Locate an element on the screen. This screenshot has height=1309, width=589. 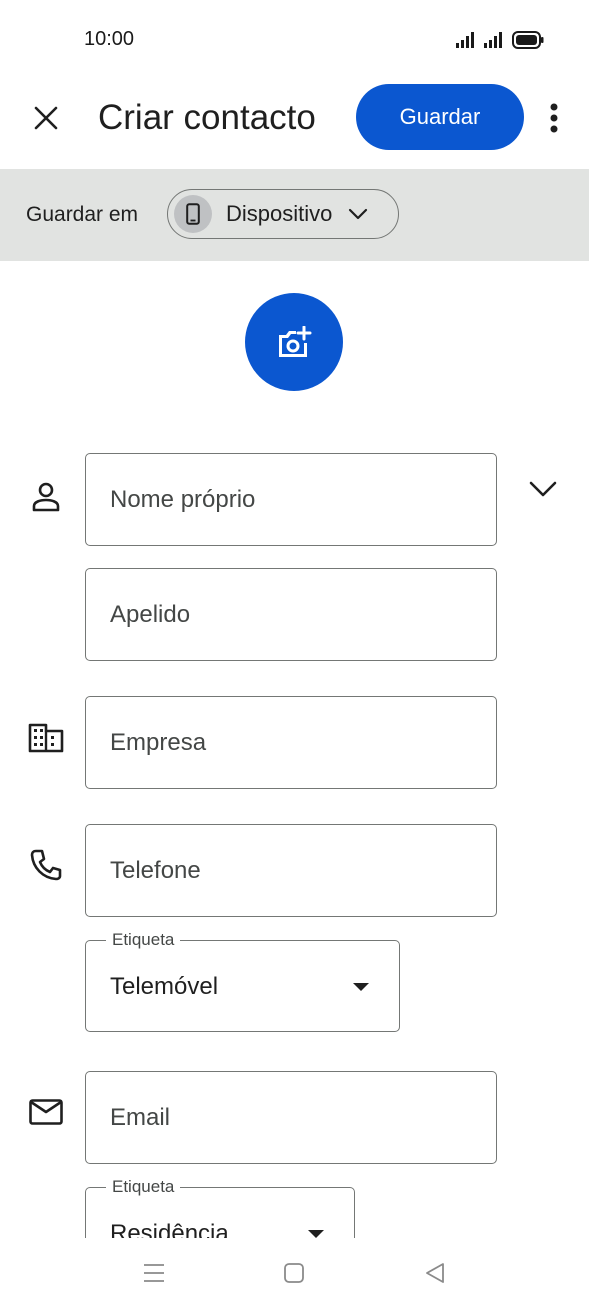
company-field is located at coordinates (291, 742).